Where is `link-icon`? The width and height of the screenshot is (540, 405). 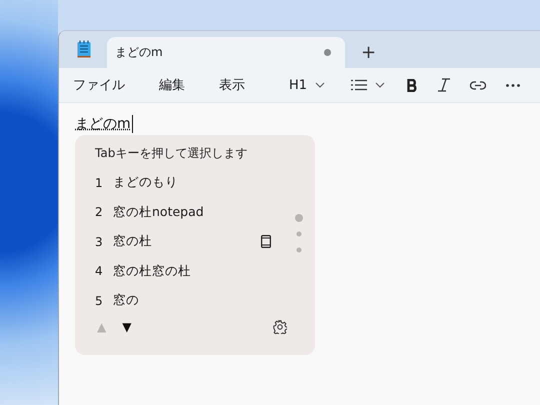 link-icon is located at coordinates (478, 85).